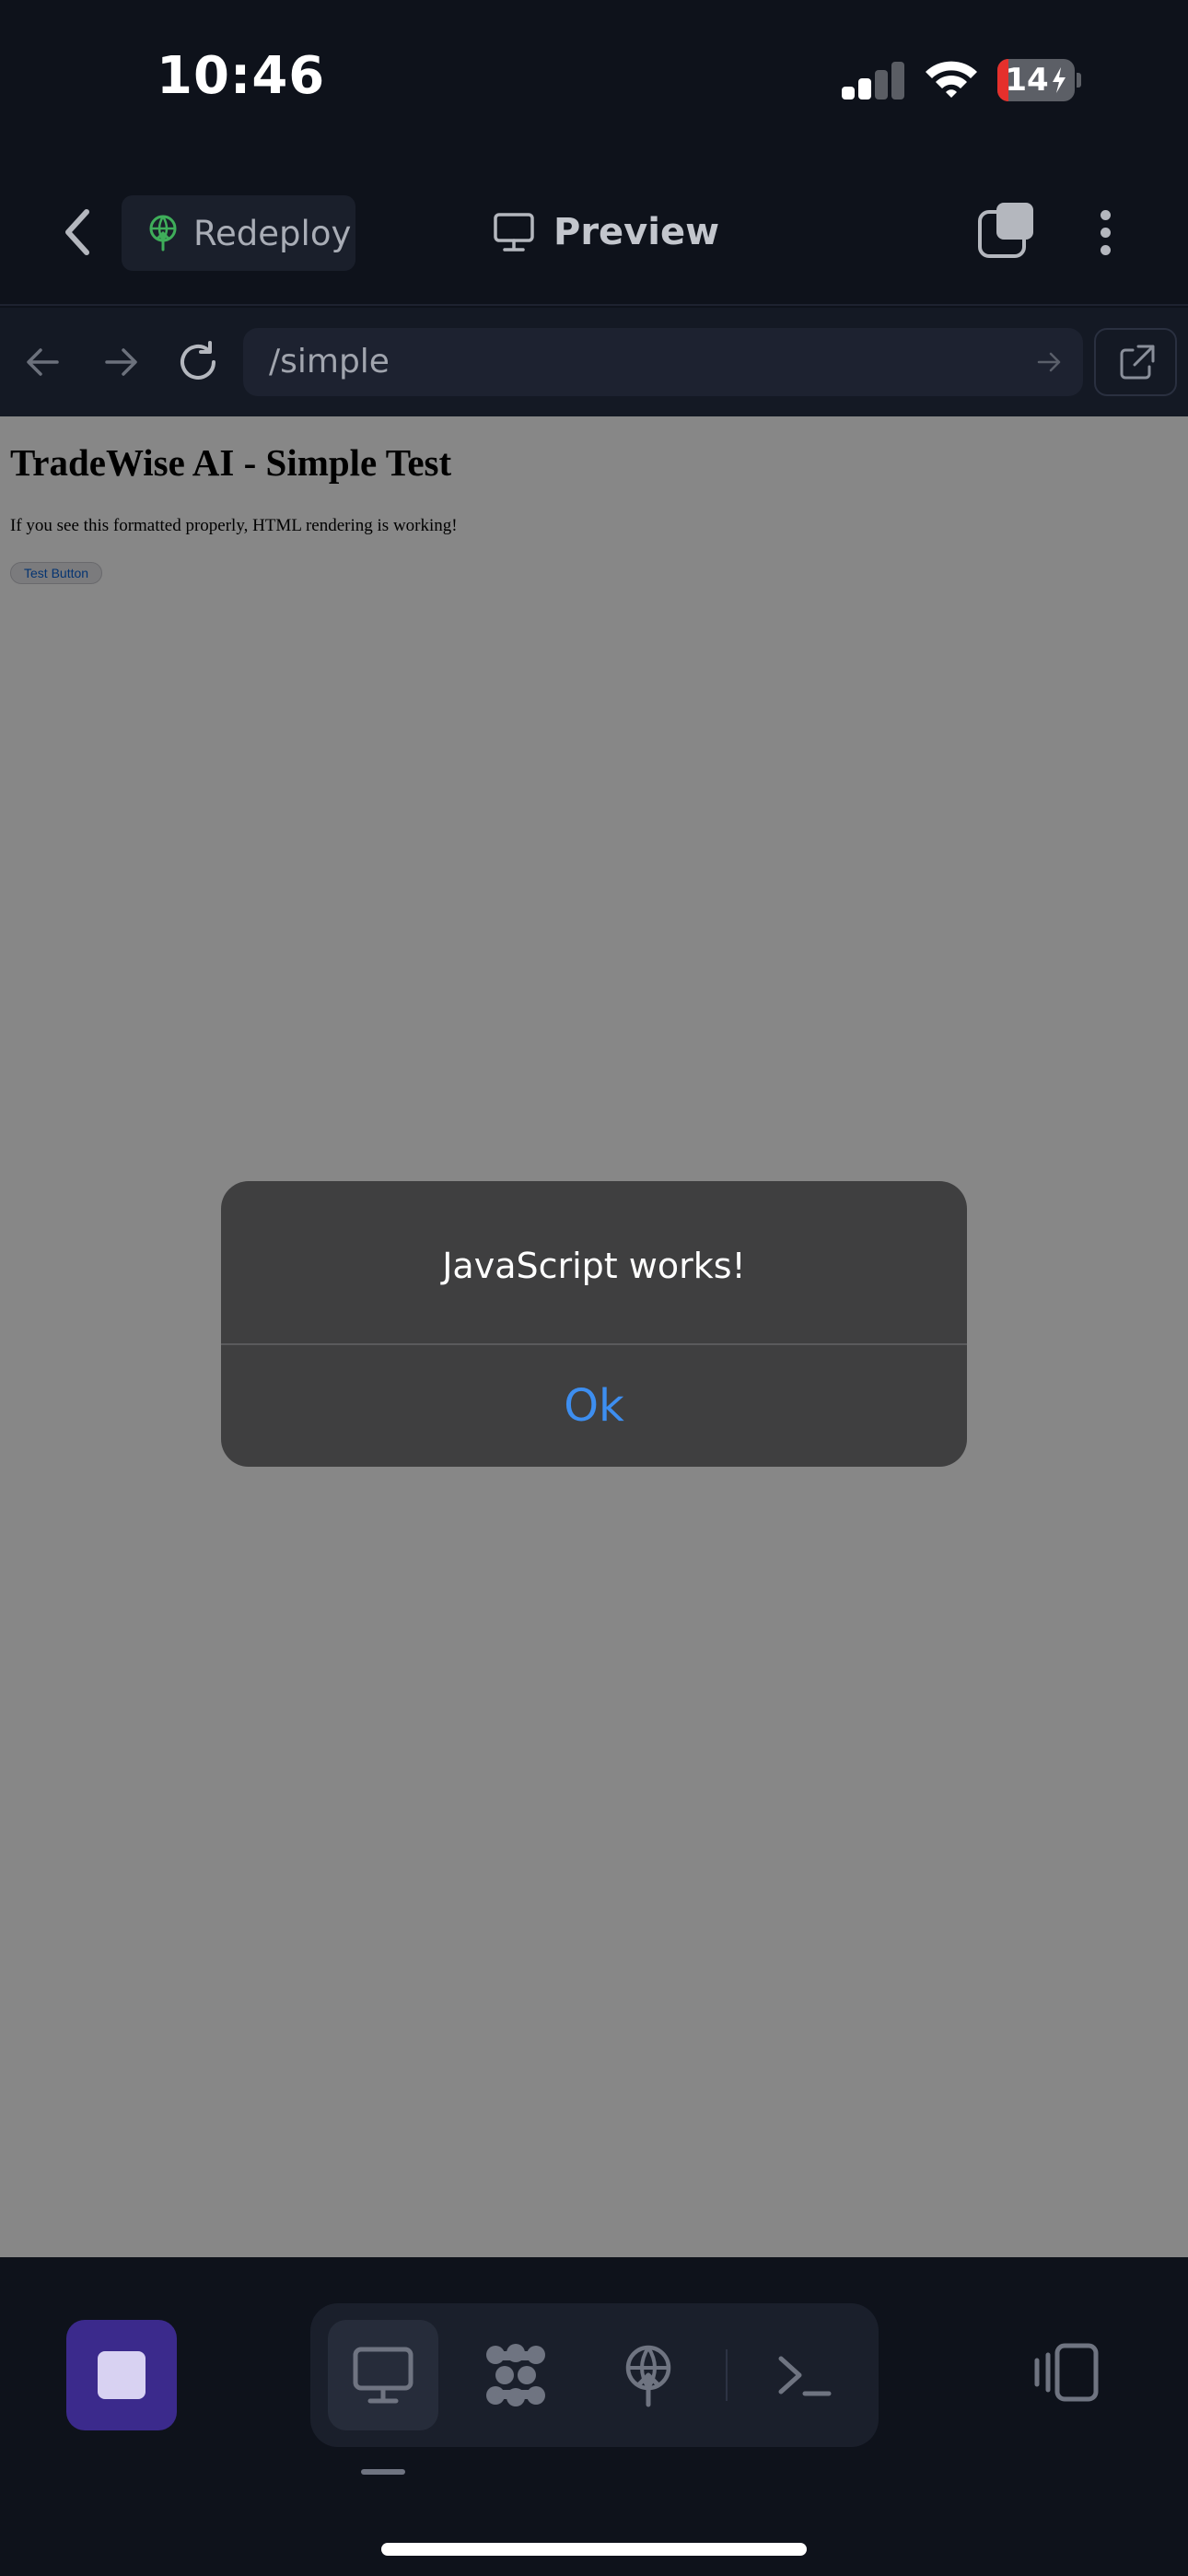 This screenshot has height=2576, width=1188. Describe the element at coordinates (594, 1324) in the screenshot. I see `alert-dialog: JavaScript works! Ok` at that location.